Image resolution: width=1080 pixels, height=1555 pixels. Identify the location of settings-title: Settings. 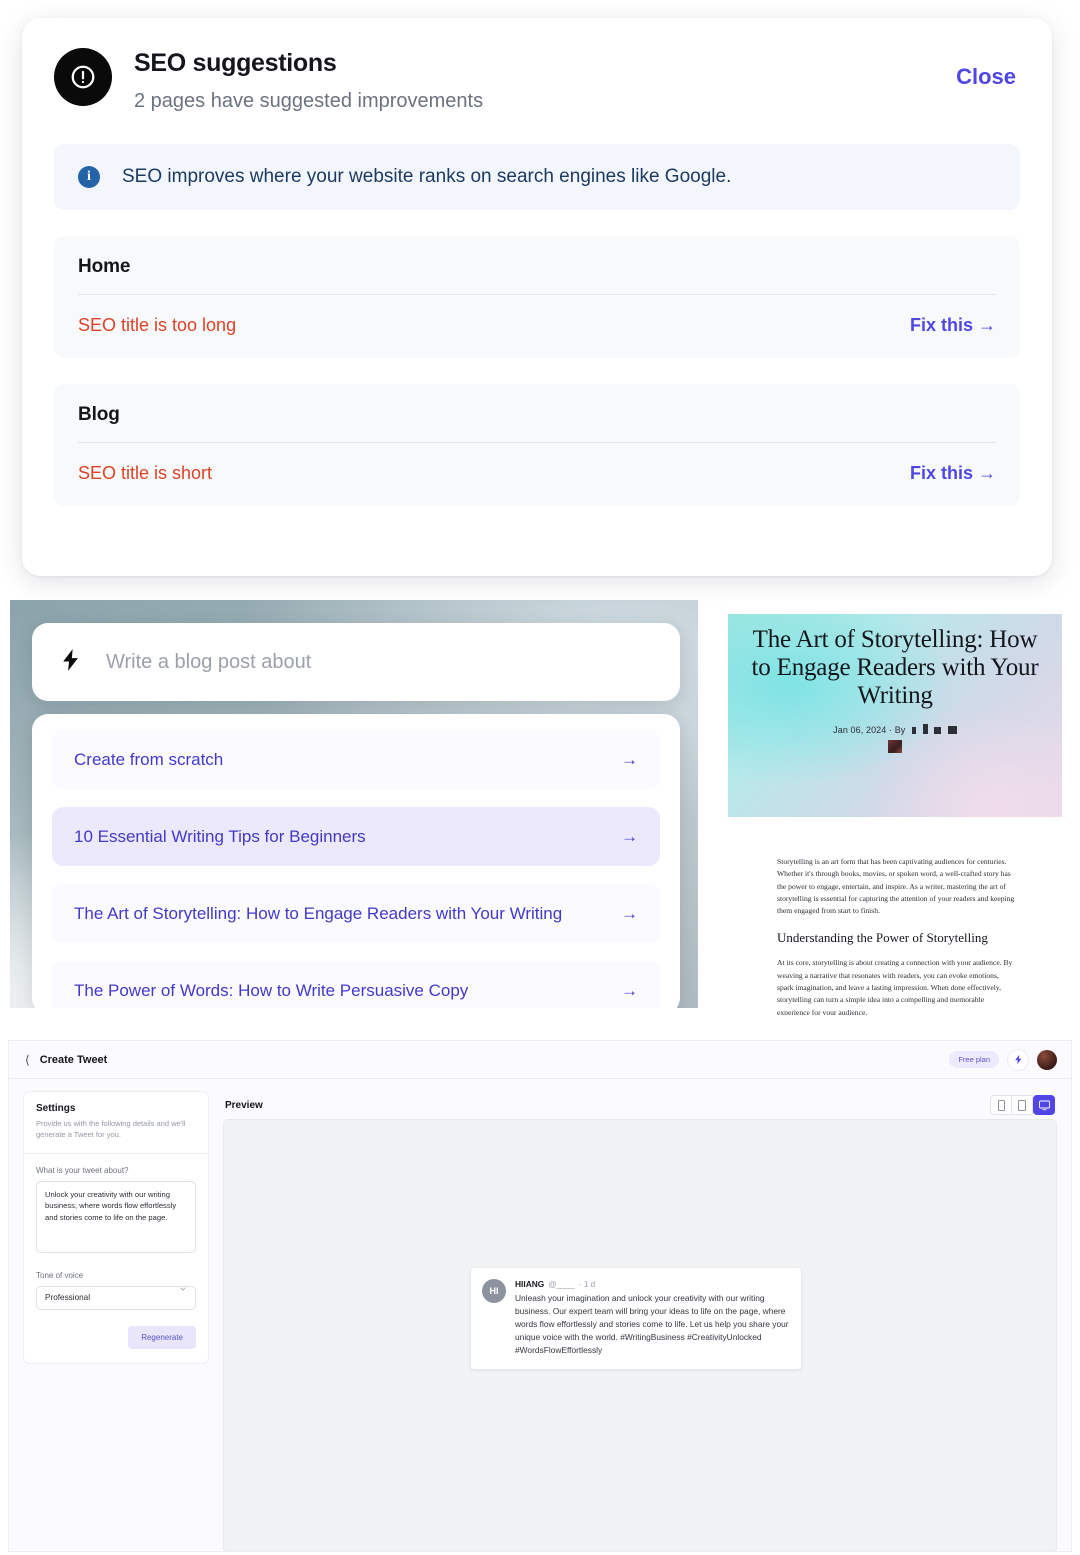
(56, 1108).